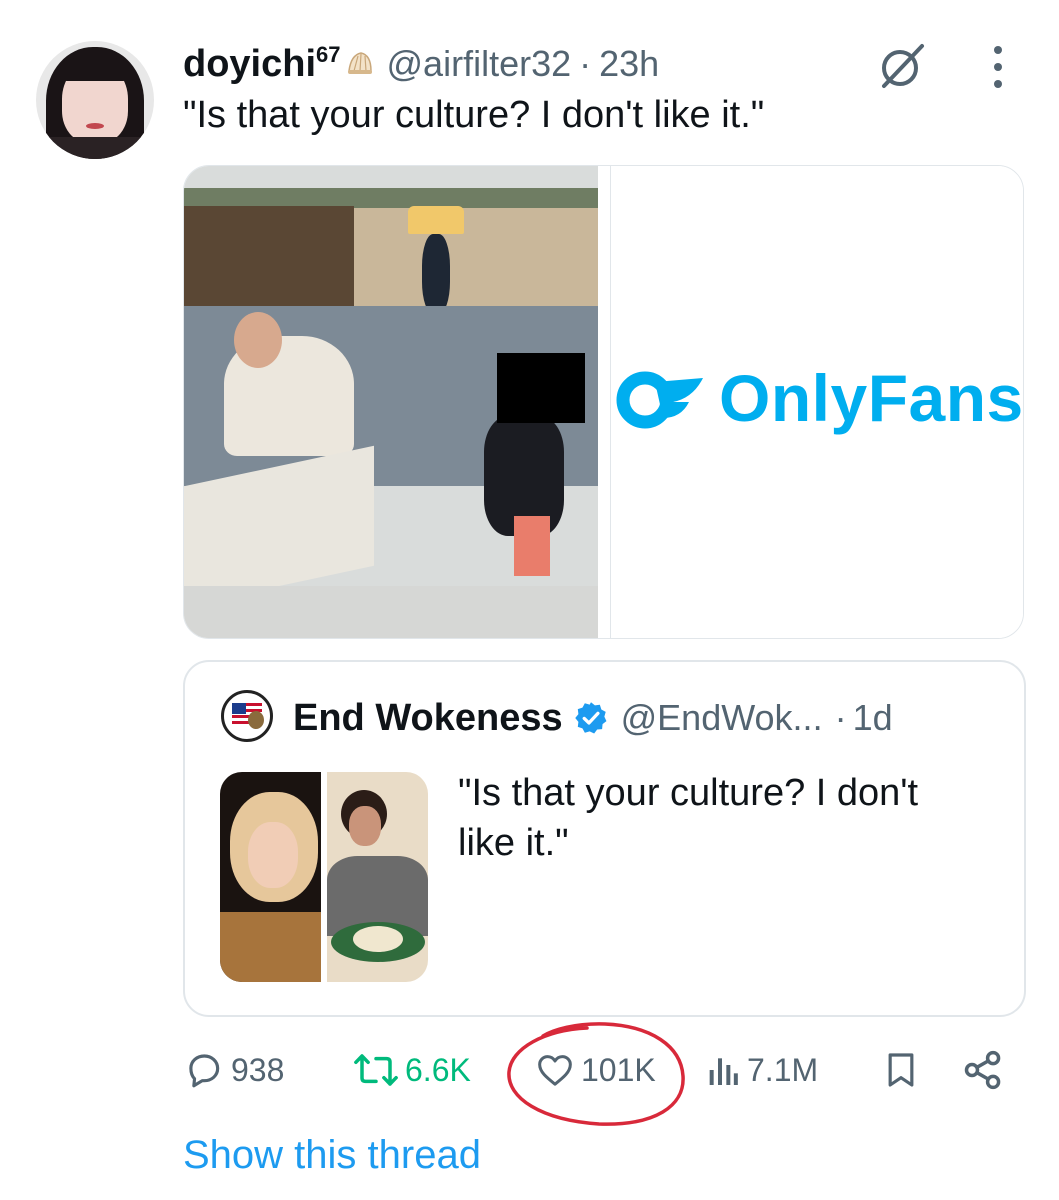 The height and width of the screenshot is (1200, 1059). I want to click on onlyfans-wordmark: OnlyFans, so click(871, 398).